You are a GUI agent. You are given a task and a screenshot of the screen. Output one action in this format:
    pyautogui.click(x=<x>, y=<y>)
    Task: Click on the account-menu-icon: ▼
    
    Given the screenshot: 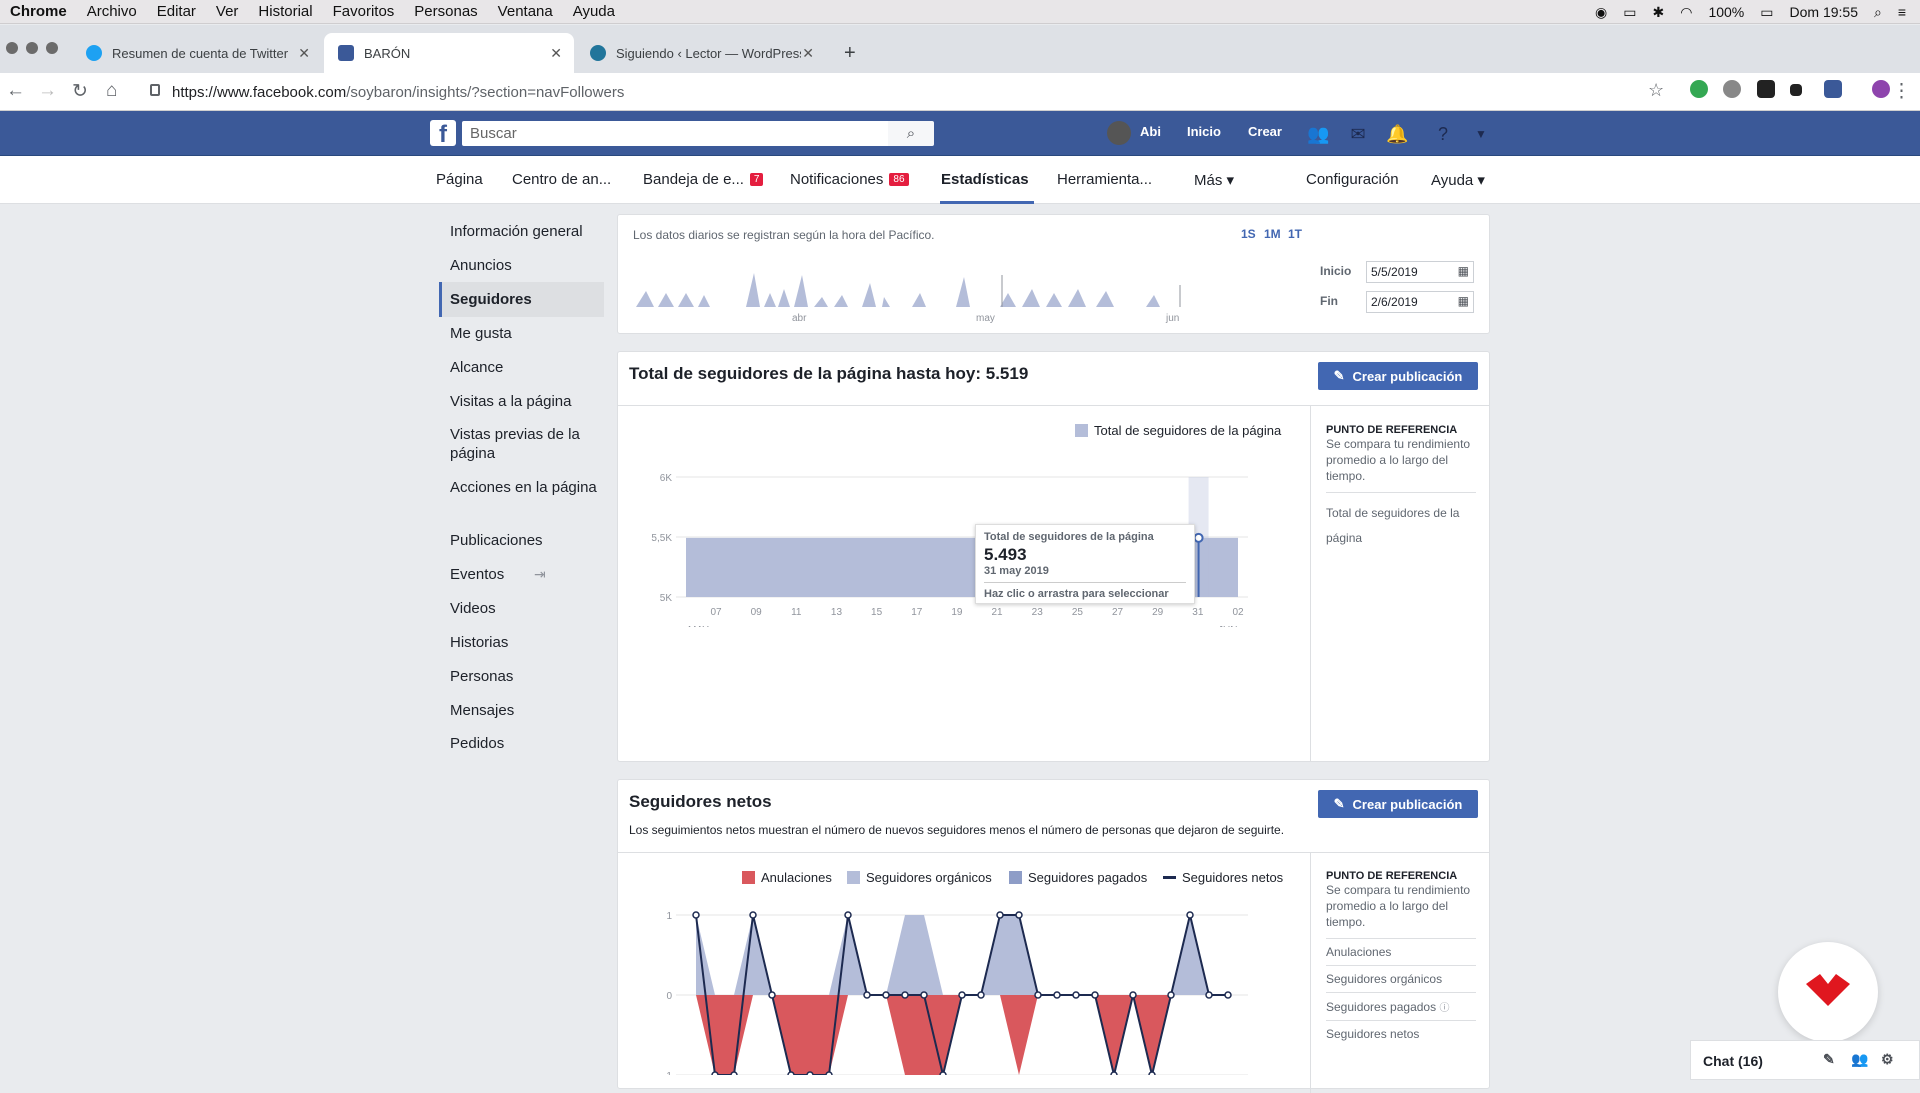 What is the action you would take?
    pyautogui.click(x=1481, y=134)
    